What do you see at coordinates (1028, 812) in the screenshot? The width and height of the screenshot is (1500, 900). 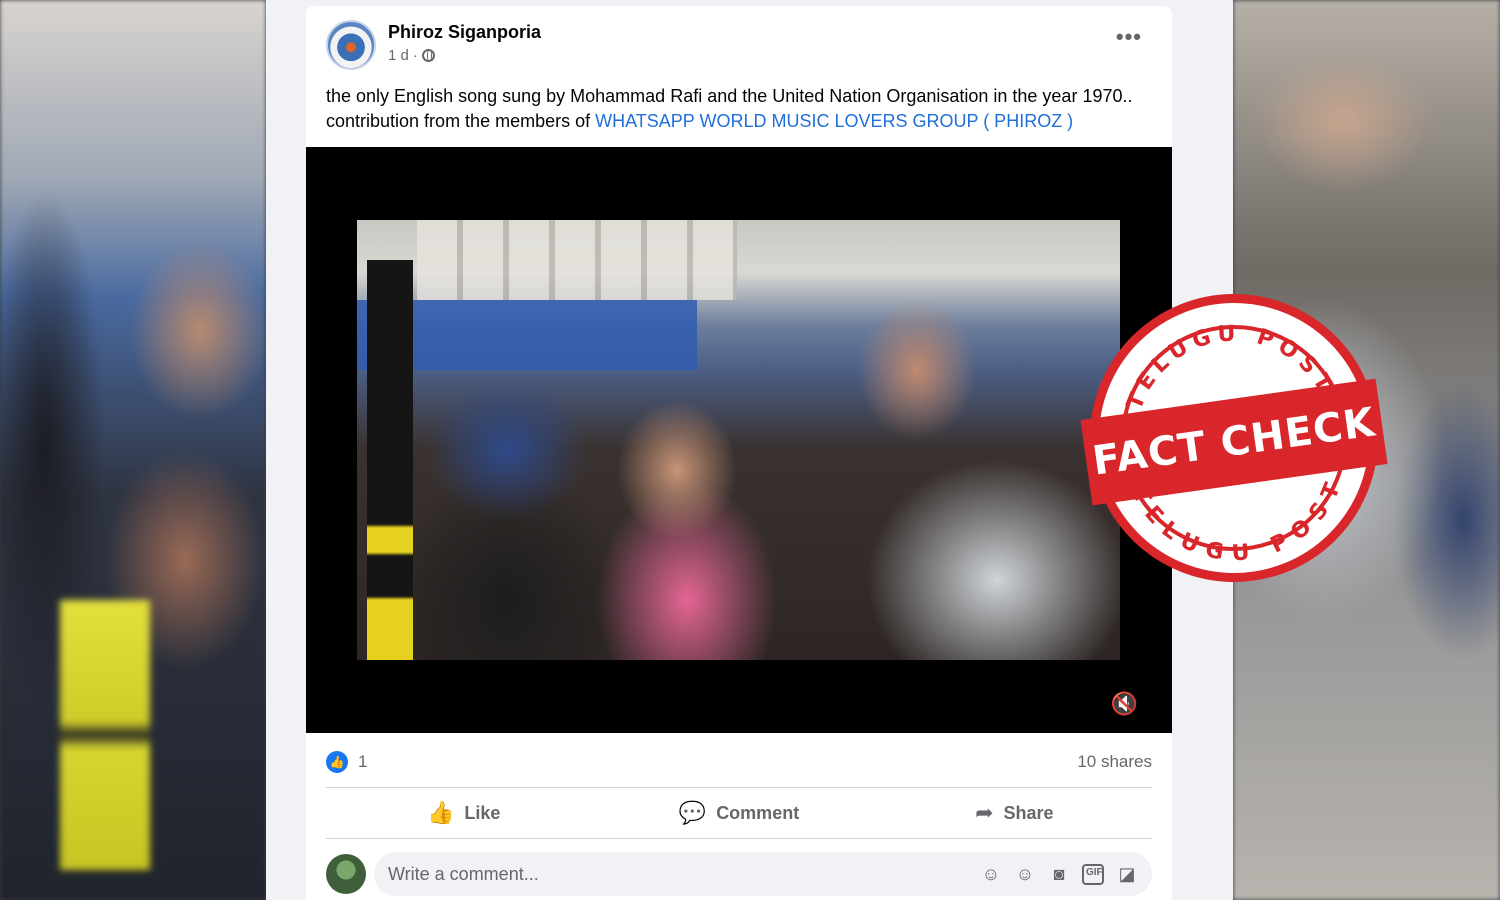 I see `share-label: Share` at bounding box center [1028, 812].